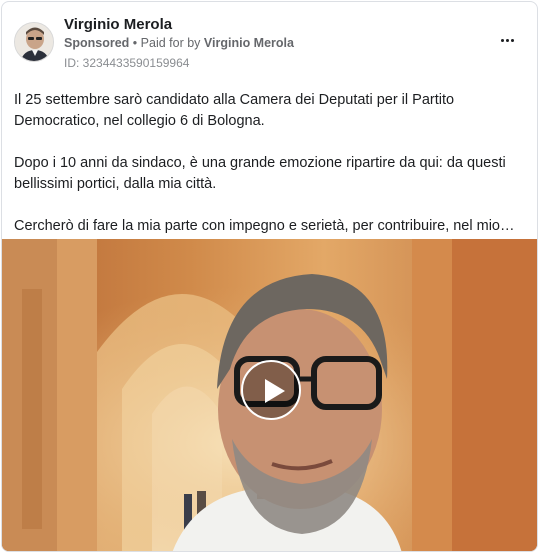 The image size is (539, 560). Describe the element at coordinates (97, 43) in the screenshot. I see `sponsored-label: Sponsored` at that location.